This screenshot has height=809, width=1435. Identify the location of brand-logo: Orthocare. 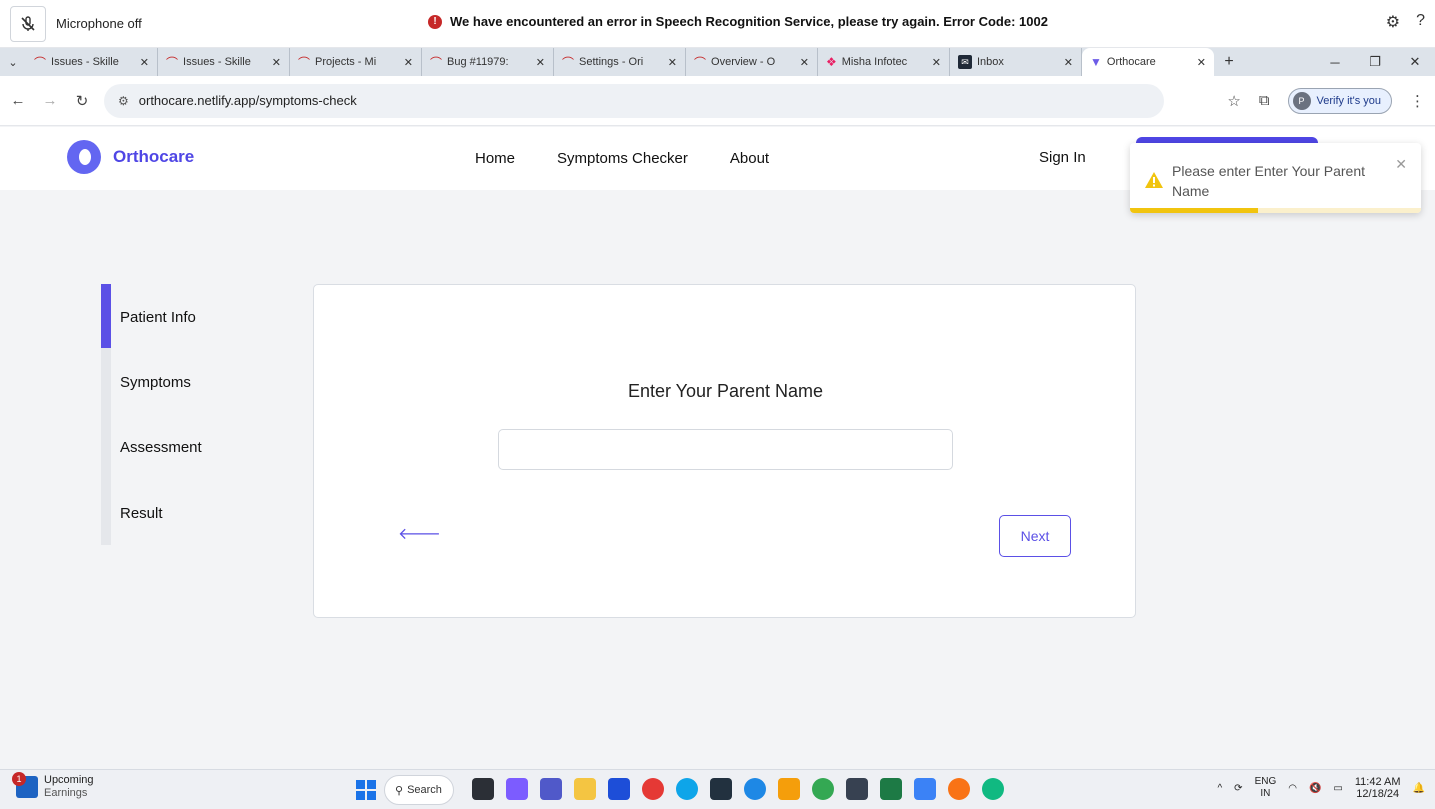
(130, 157).